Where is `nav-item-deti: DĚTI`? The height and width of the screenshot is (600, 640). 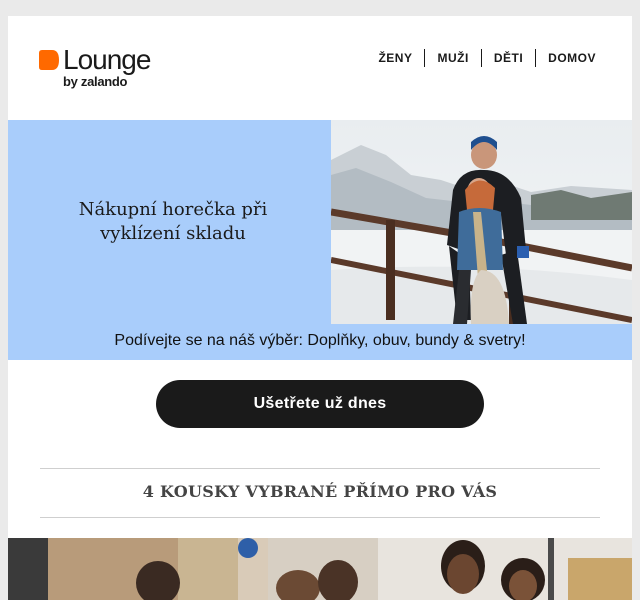
nav-item-deti: DĚTI is located at coordinates (508, 58).